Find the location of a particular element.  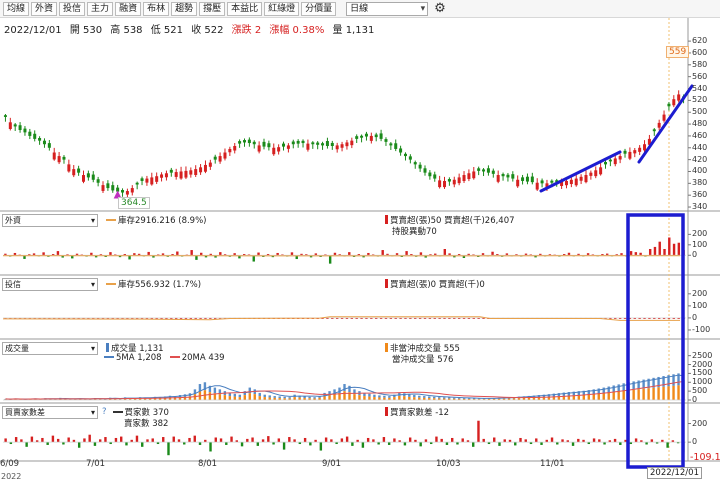

trust-select: 投信 is located at coordinates (50, 284).